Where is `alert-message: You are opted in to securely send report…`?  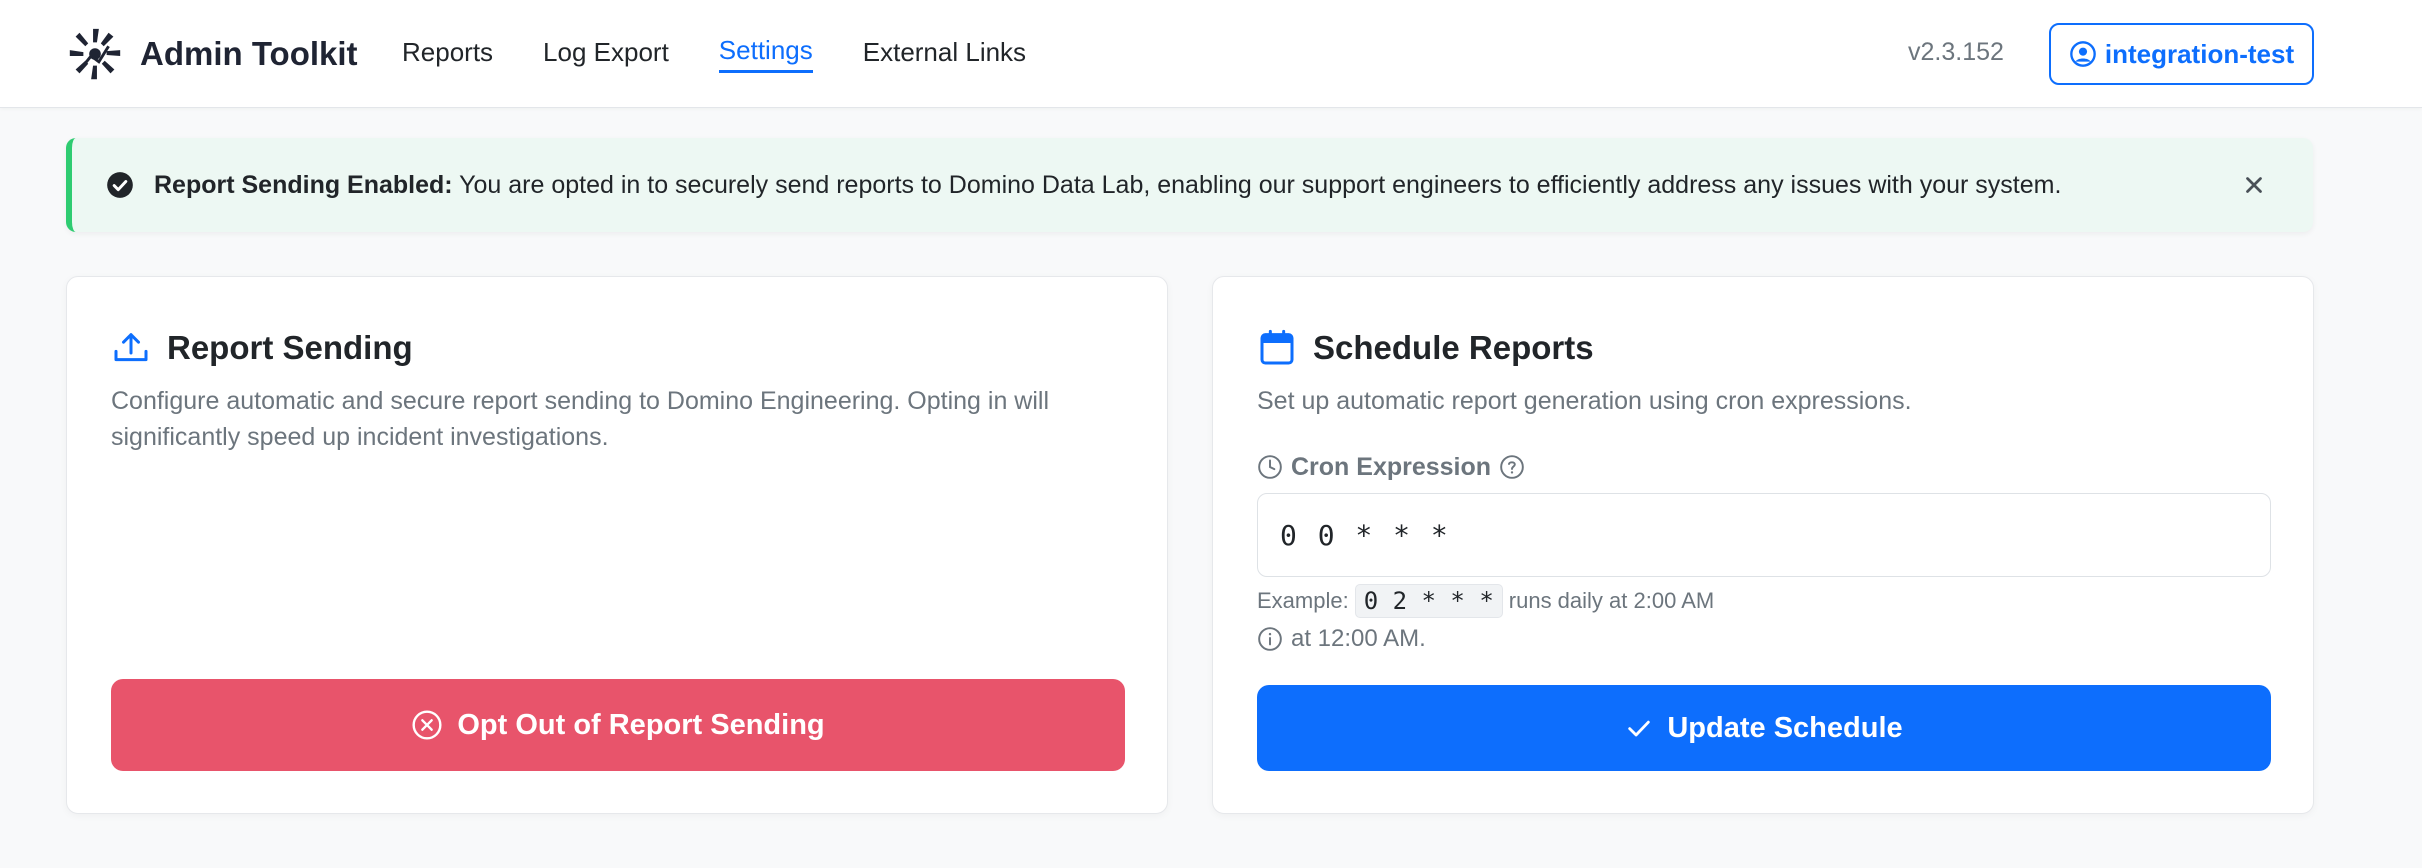
alert-message: You are opted in to securely send report… is located at coordinates (1260, 184).